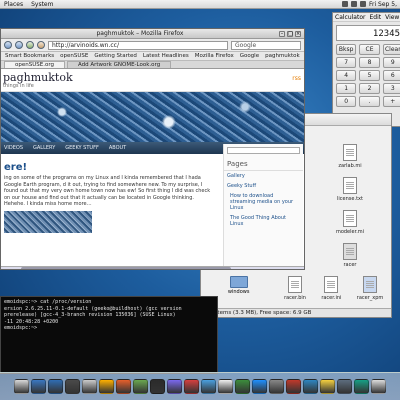  What do you see at coordinates (249, 56) in the screenshot?
I see `bookmark-item: Google` at bounding box center [249, 56].